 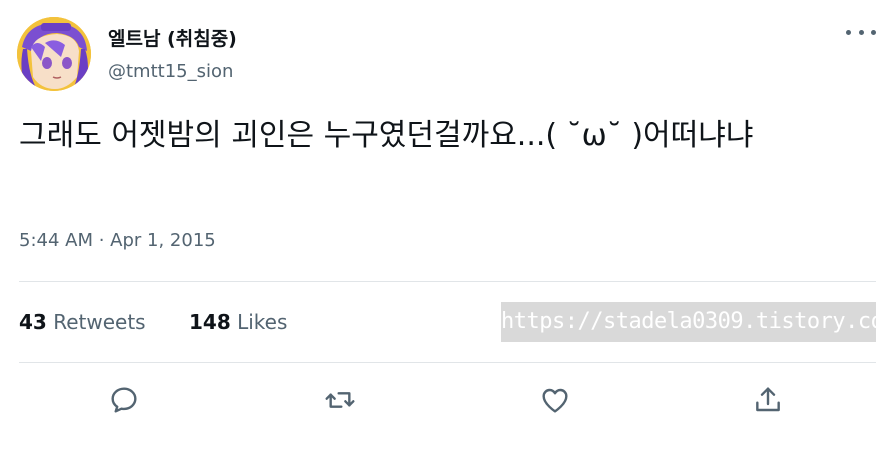 I want to click on like-icon, so click(x=555, y=400).